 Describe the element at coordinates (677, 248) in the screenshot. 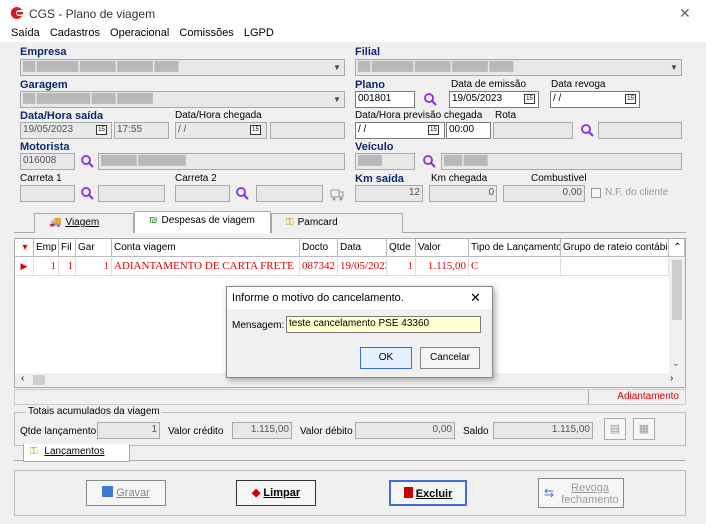

I see `scroll-up-icon: ⌃` at that location.